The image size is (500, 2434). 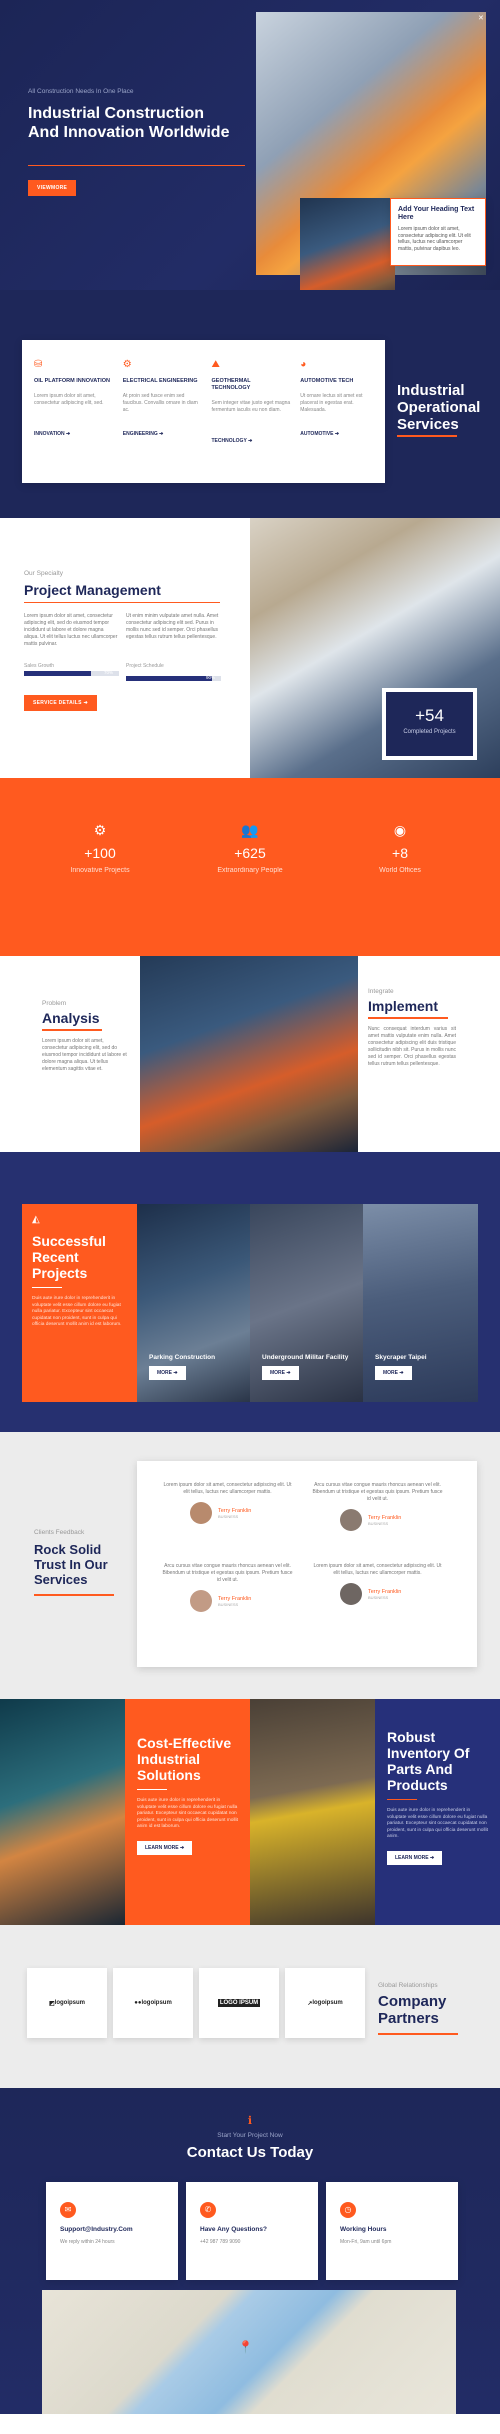 What do you see at coordinates (408, 1018) in the screenshot?
I see `implement-underline` at bounding box center [408, 1018].